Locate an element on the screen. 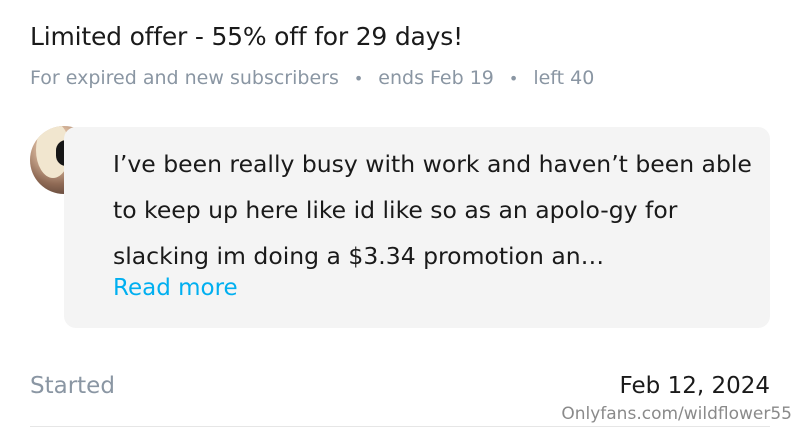 The height and width of the screenshot is (435, 800). offer-ends: ends Feb 19 is located at coordinates (436, 78).